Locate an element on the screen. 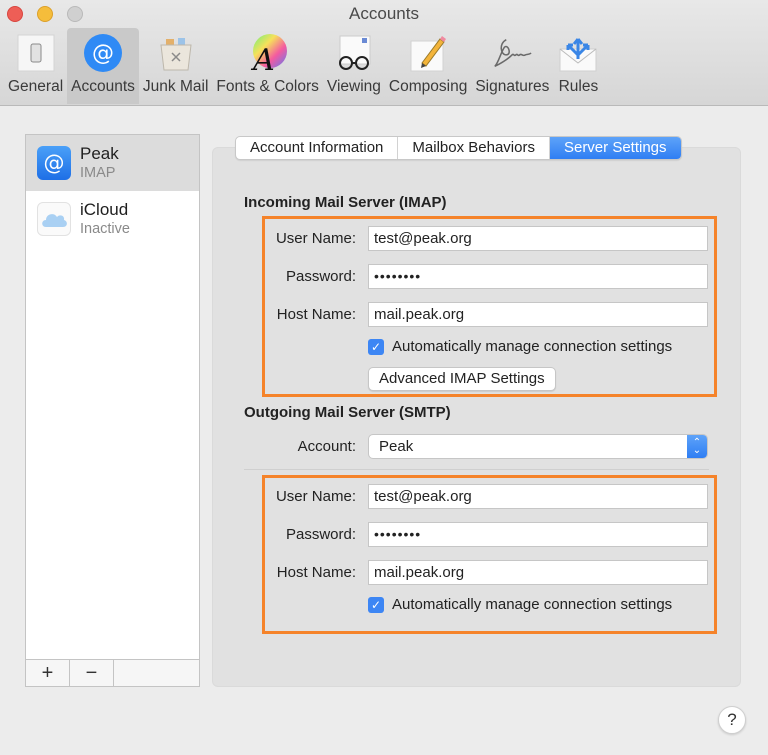 The image size is (768, 755). toolbar-item-rules: Rules is located at coordinates (578, 66).